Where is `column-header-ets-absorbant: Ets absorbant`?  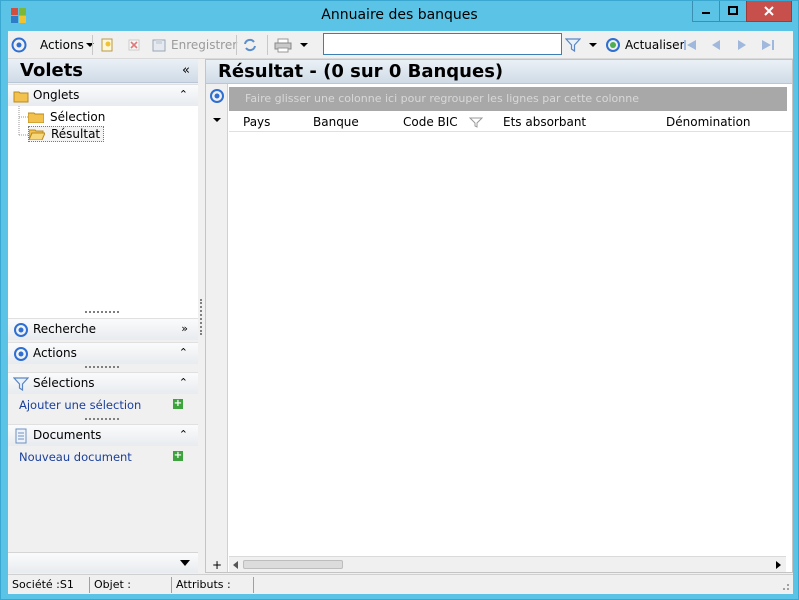 column-header-ets-absorbant: Ets absorbant is located at coordinates (544, 122).